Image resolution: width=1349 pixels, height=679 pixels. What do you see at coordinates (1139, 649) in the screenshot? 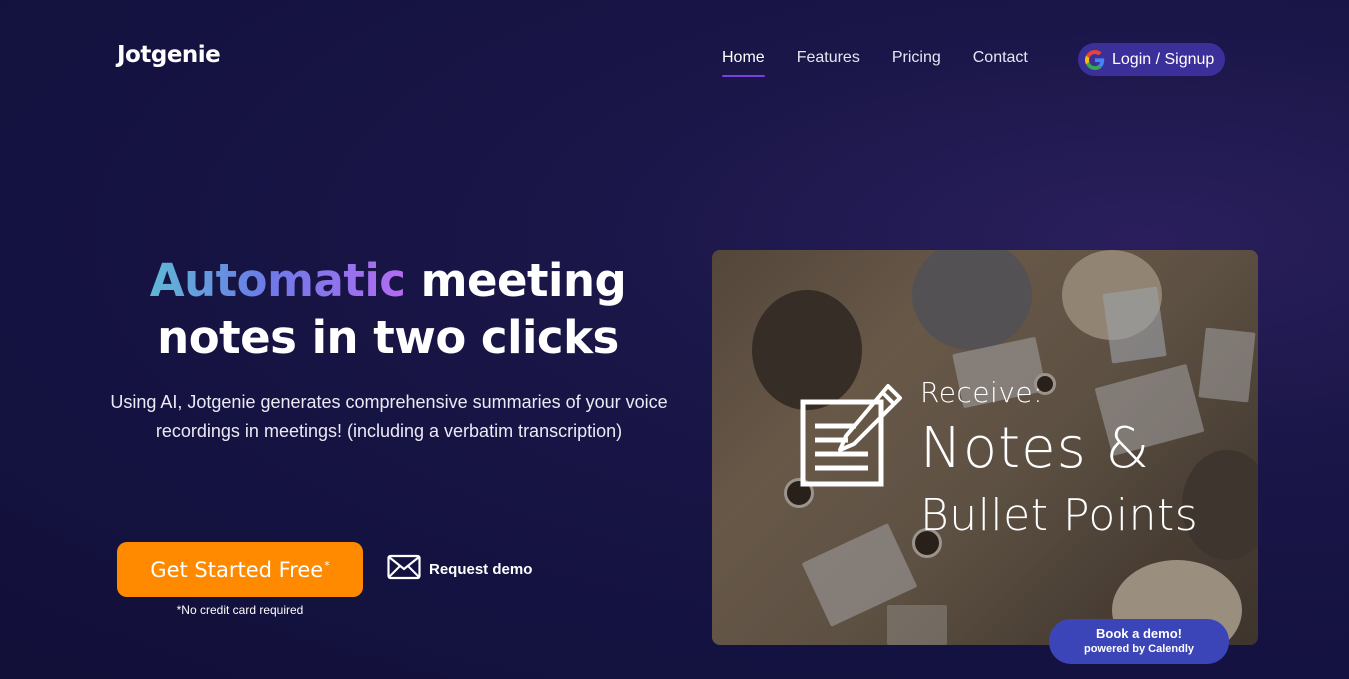
I see `calendly-powered-label: powered by Calendly` at bounding box center [1139, 649].